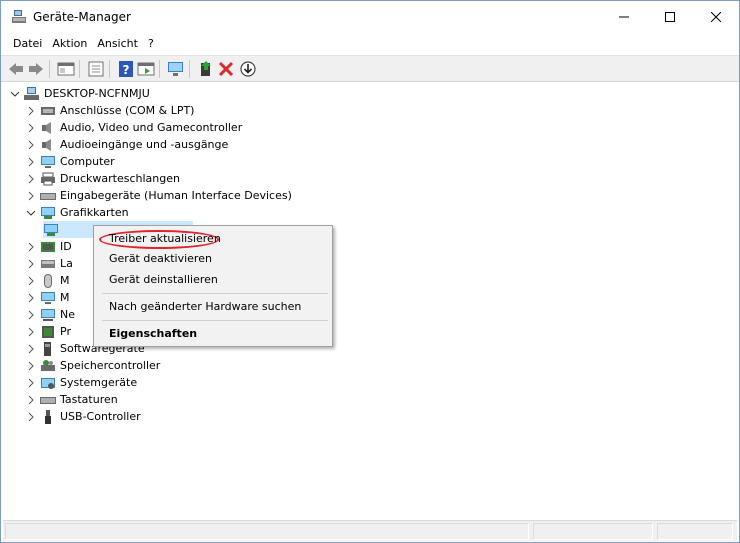 The height and width of the screenshot is (543, 740). I want to click on toolbar: ?, so click(370, 68).